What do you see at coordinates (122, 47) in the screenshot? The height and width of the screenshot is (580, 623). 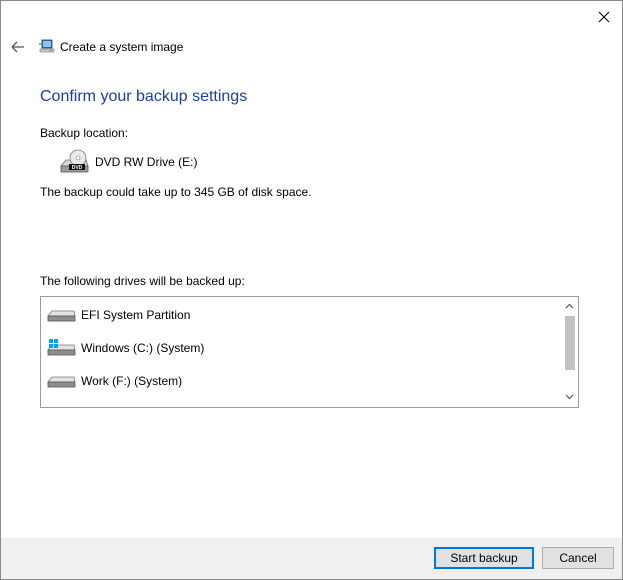 I see `wizard-title: Create a system image` at bounding box center [122, 47].